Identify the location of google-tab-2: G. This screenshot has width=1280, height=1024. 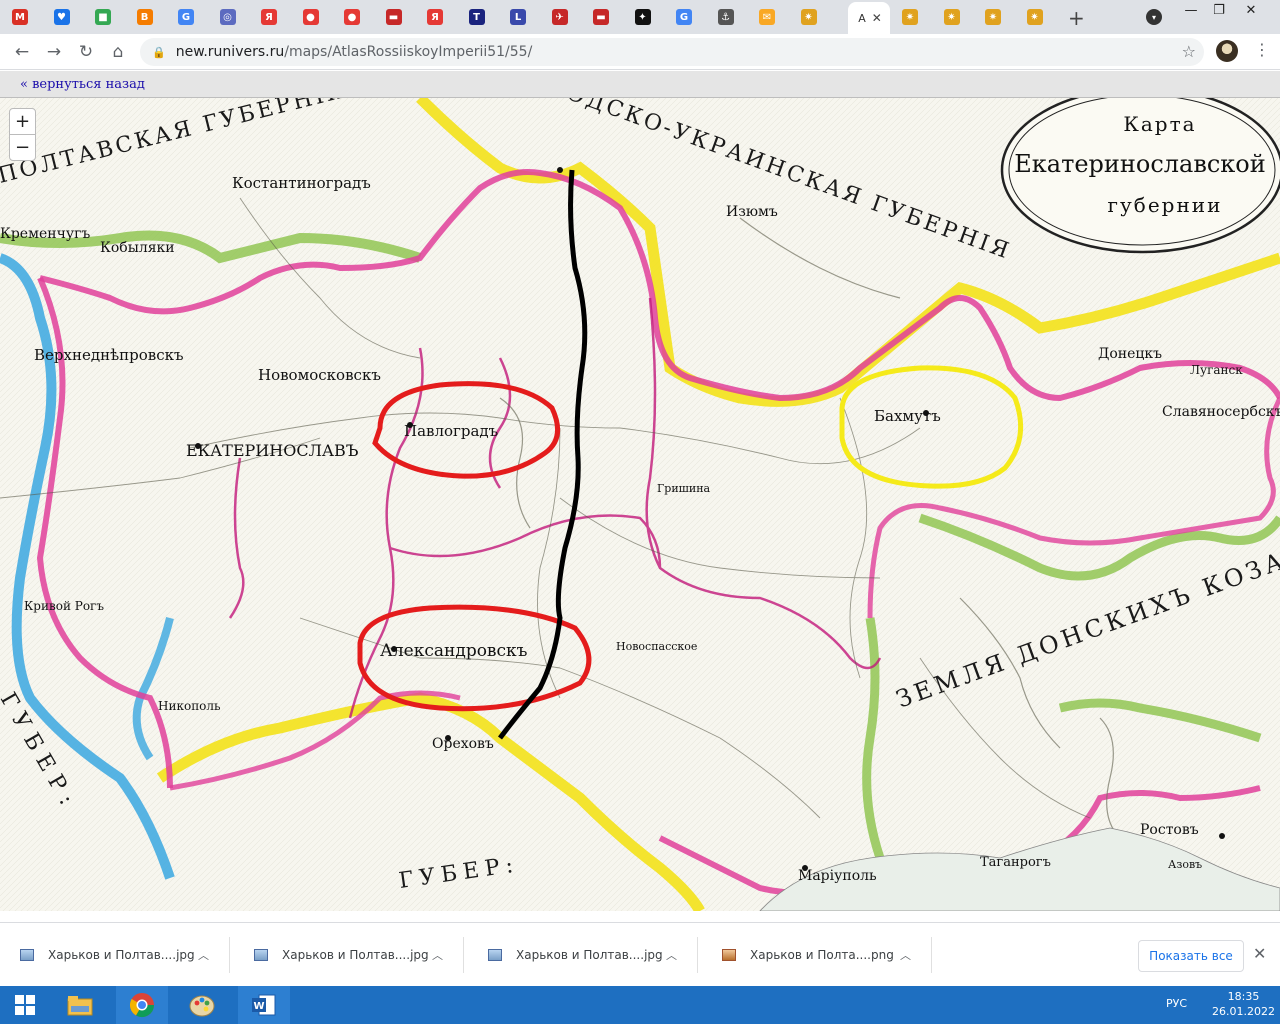
(684, 17).